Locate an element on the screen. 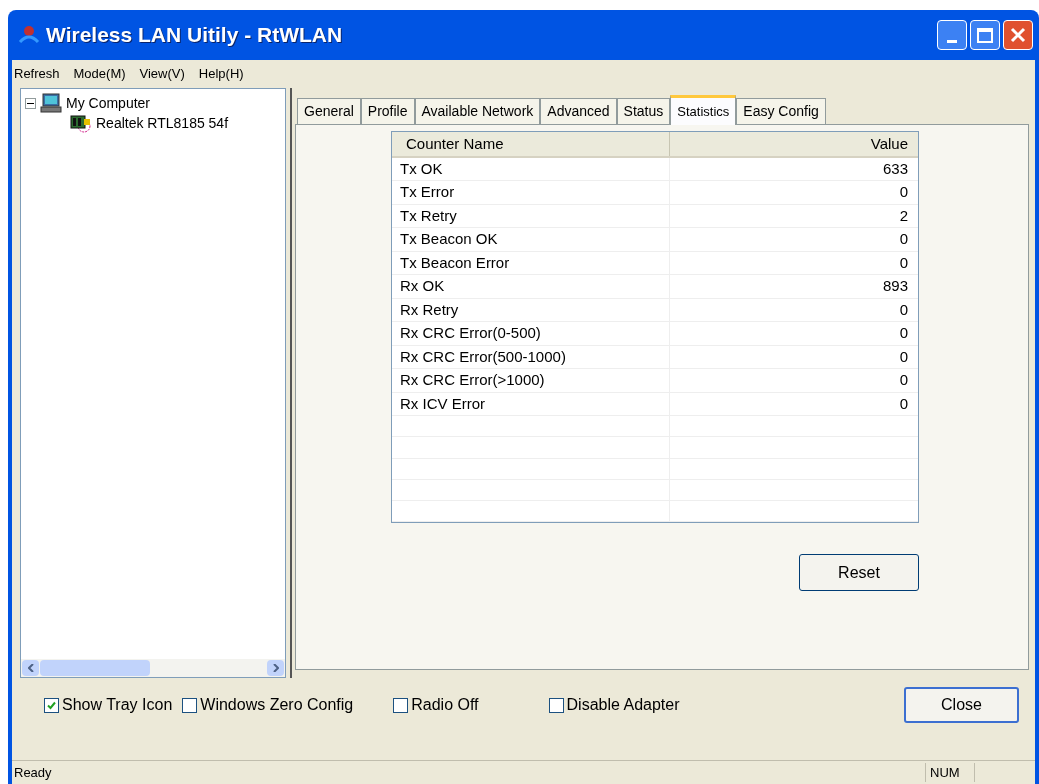 This screenshot has width=1039, height=784. tree-item: My Computer is located at coordinates (108, 103).